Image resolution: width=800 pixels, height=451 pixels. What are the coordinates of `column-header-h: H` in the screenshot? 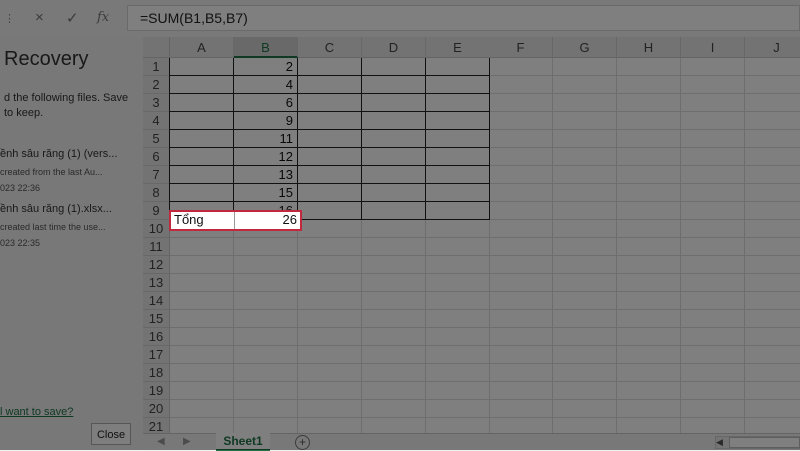 It's located at (649, 47).